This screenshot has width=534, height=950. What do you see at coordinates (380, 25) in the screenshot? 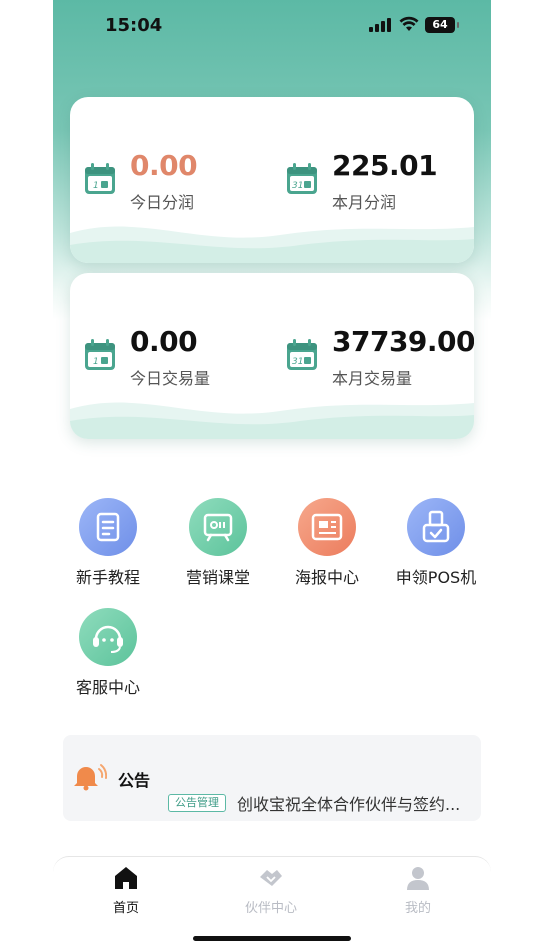
I see `cellular-signal-icon` at bounding box center [380, 25].